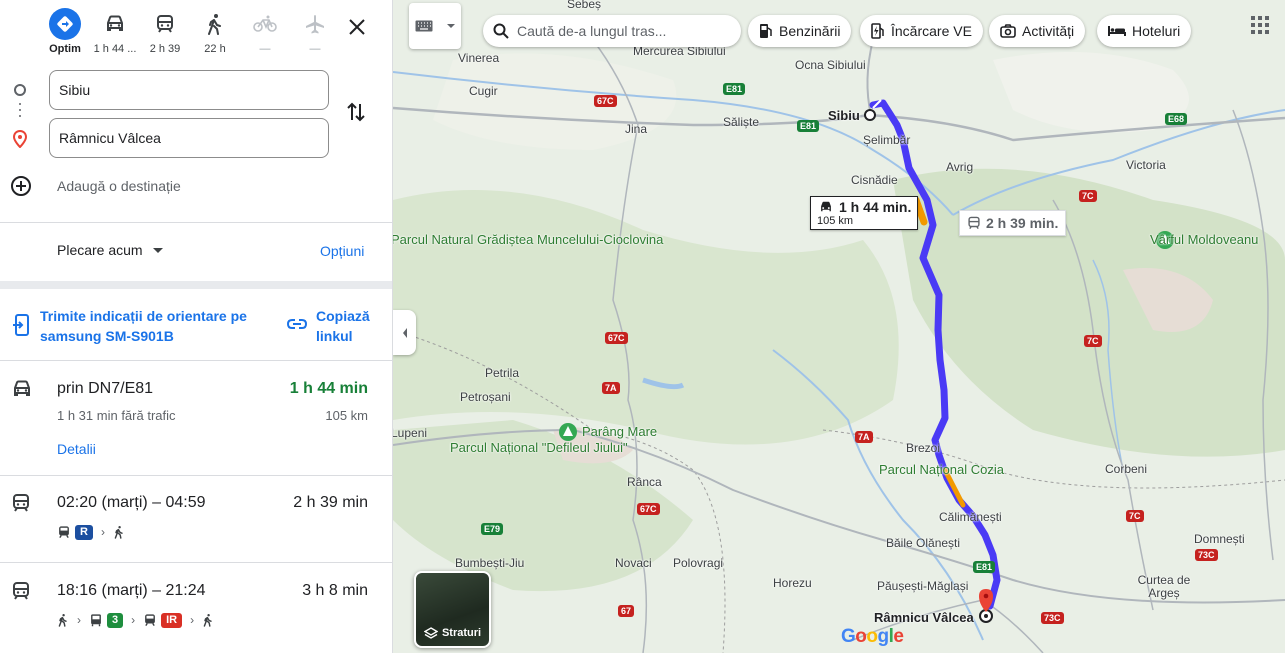  Describe the element at coordinates (105, 388) in the screenshot. I see `route-via: prin DN7/E81` at that location.